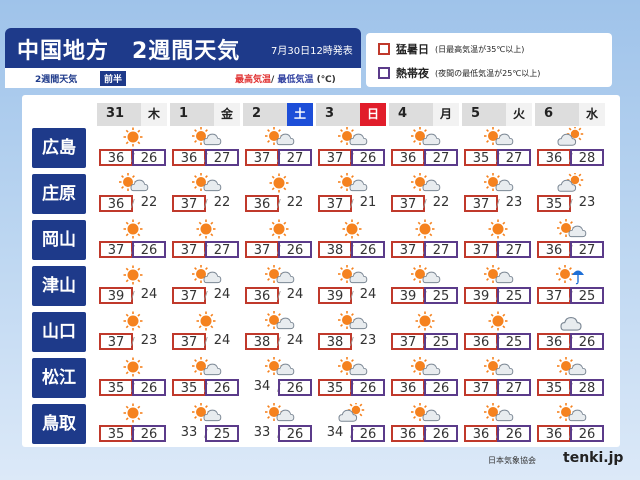 The height and width of the screenshot is (480, 640). I want to click on legend-trop-label: 熱帯夜, so click(412, 73).